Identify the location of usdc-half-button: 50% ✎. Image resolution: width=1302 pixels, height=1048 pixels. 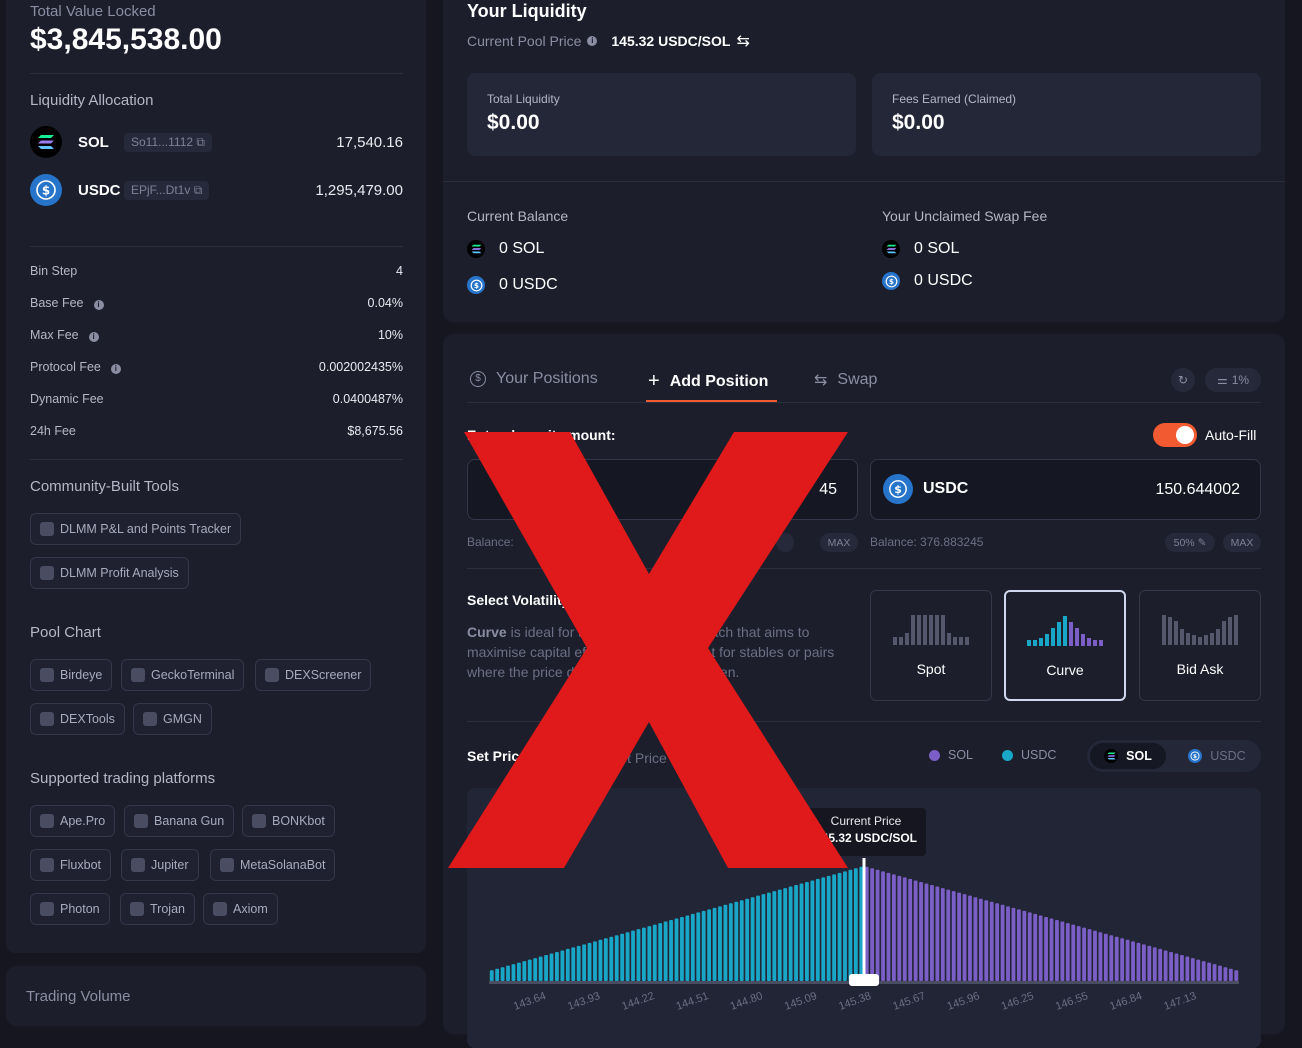
(1190, 542).